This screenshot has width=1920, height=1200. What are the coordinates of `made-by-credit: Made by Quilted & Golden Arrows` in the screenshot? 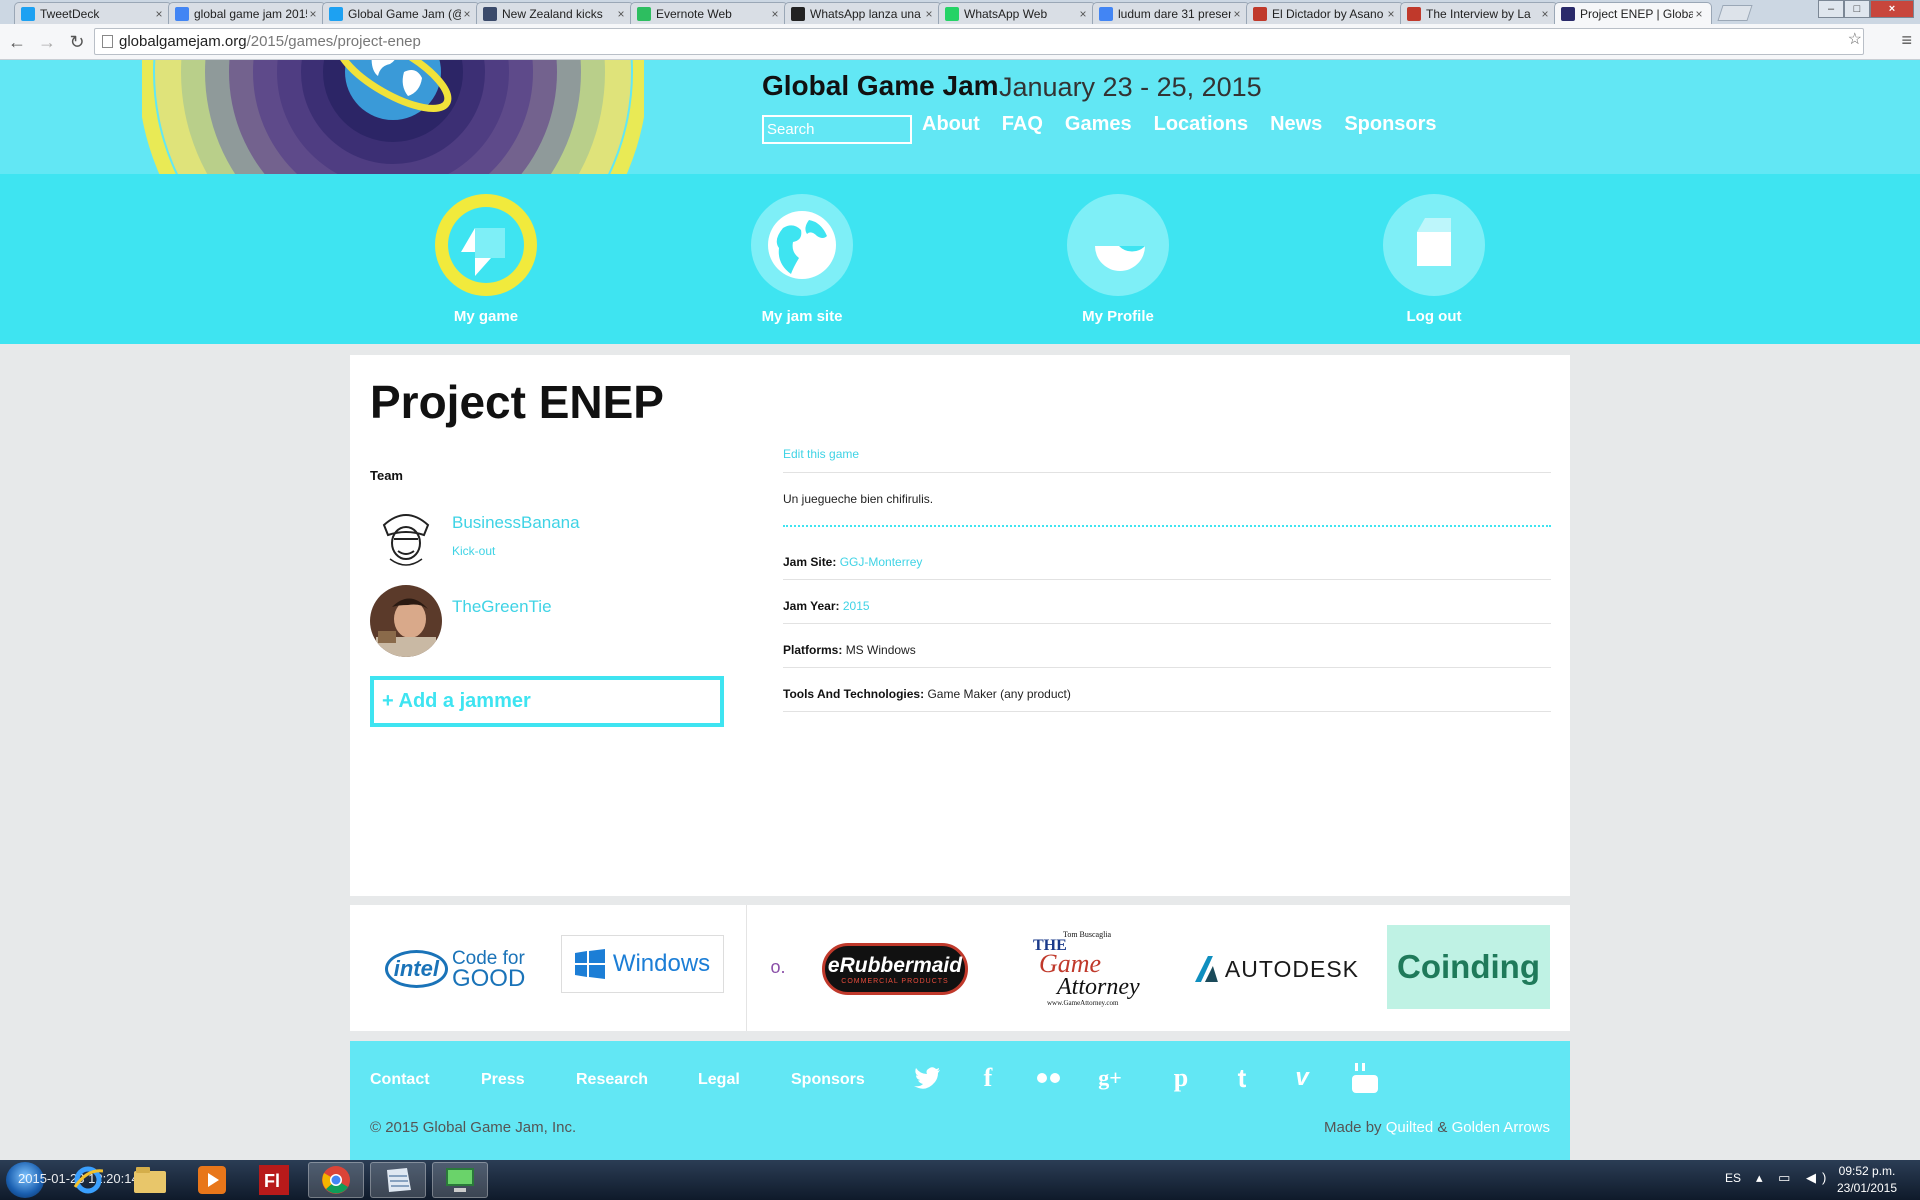 It's located at (1437, 1127).